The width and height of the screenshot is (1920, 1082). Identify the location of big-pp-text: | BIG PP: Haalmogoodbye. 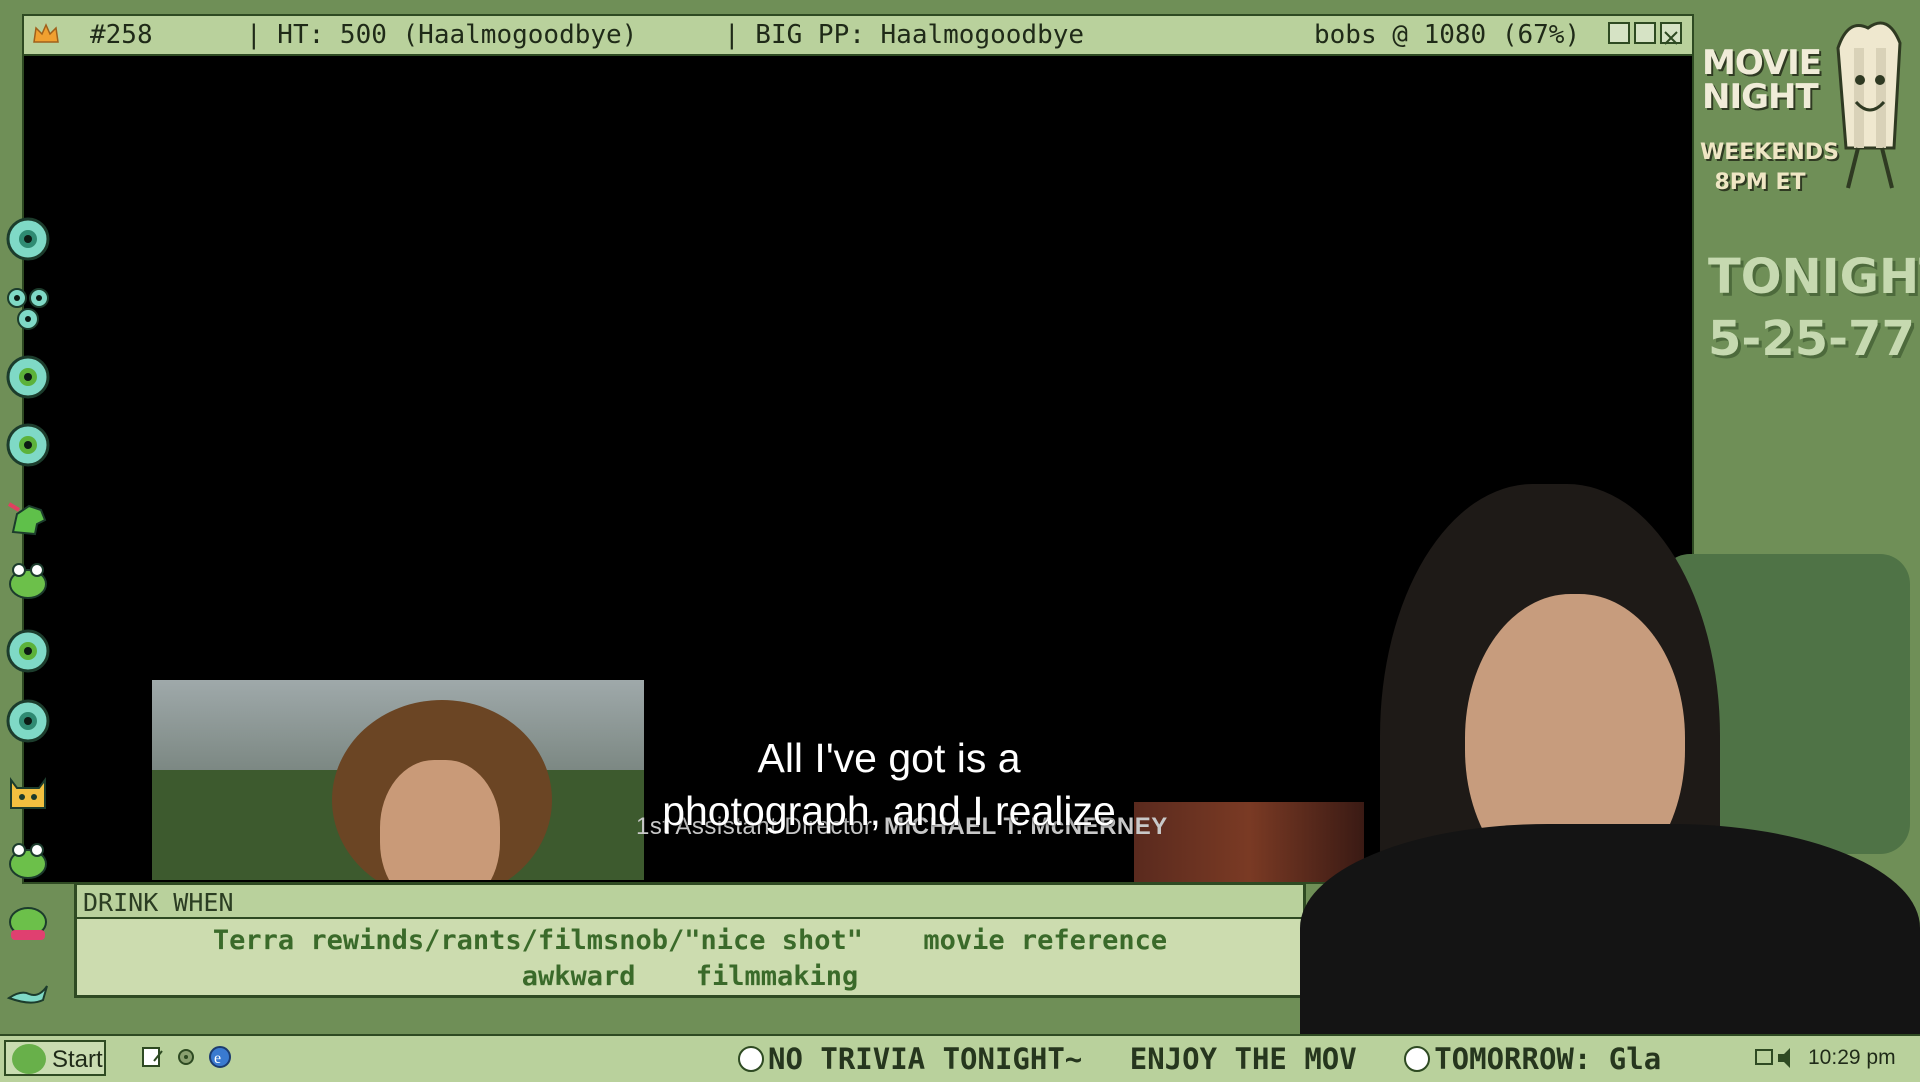
(904, 35).